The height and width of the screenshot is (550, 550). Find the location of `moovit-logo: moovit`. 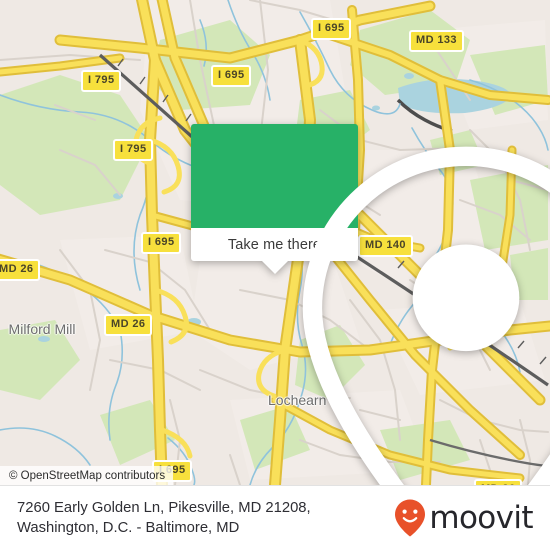

moovit-logo: moovit is located at coordinates (465, 518).